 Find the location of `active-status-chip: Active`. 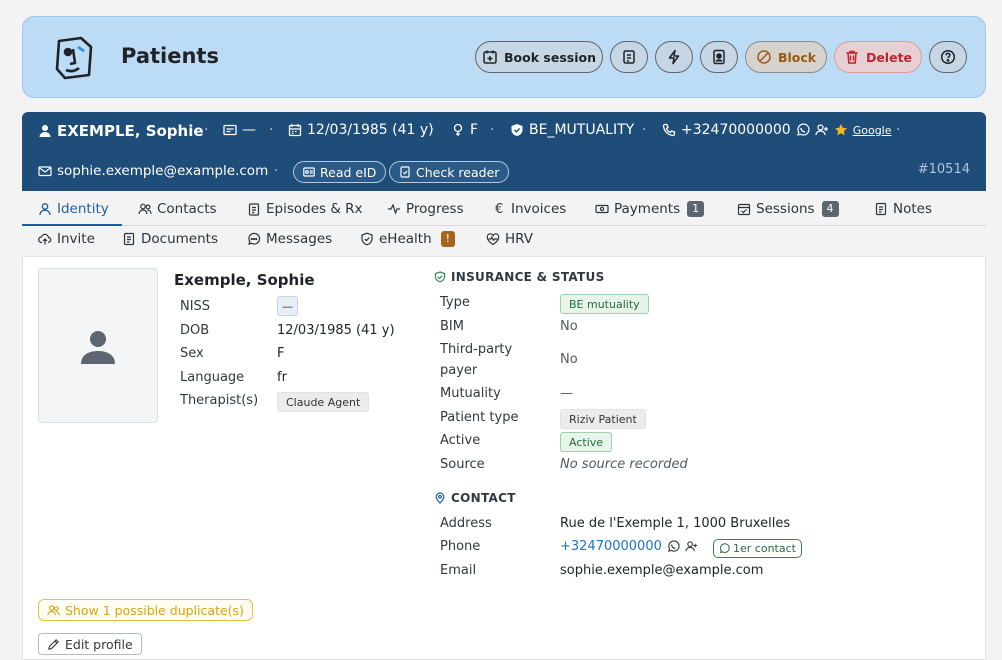

active-status-chip: Active is located at coordinates (586, 442).